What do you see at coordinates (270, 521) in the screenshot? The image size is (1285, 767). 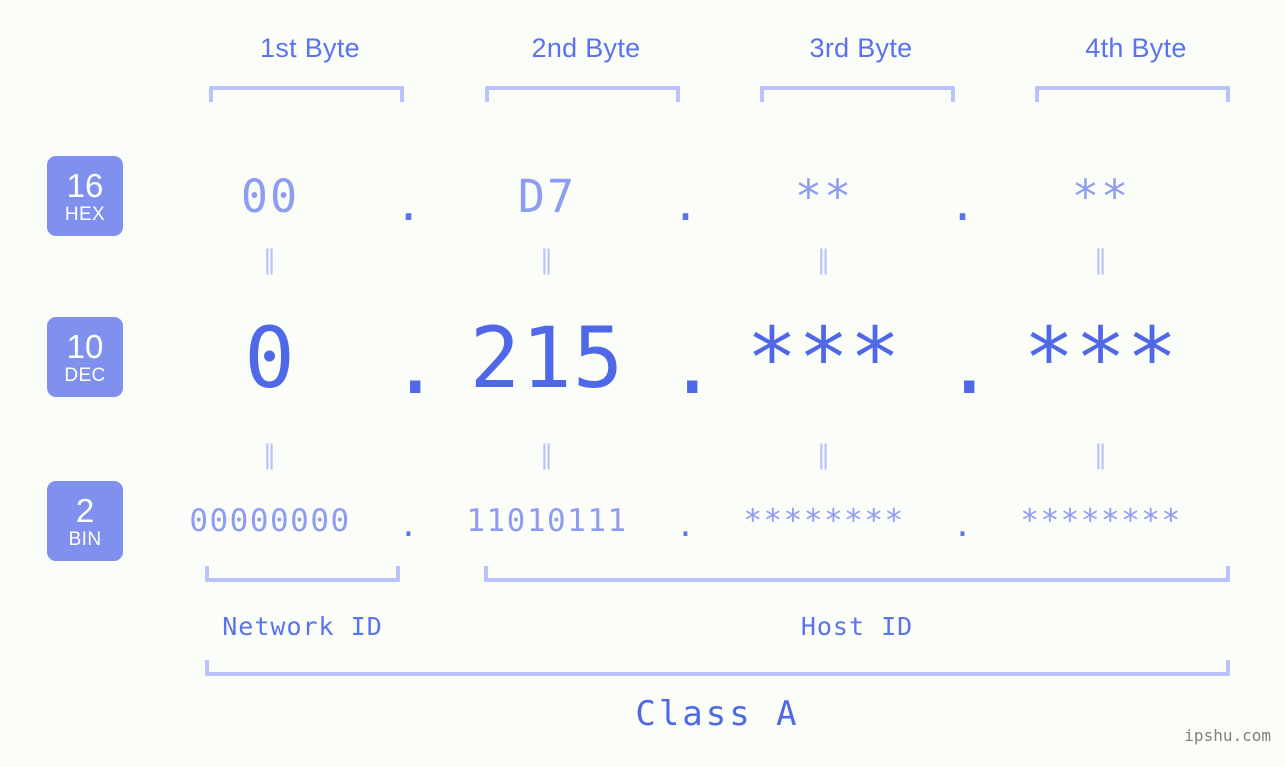 I see `bin-byte-1: 00000000` at bounding box center [270, 521].